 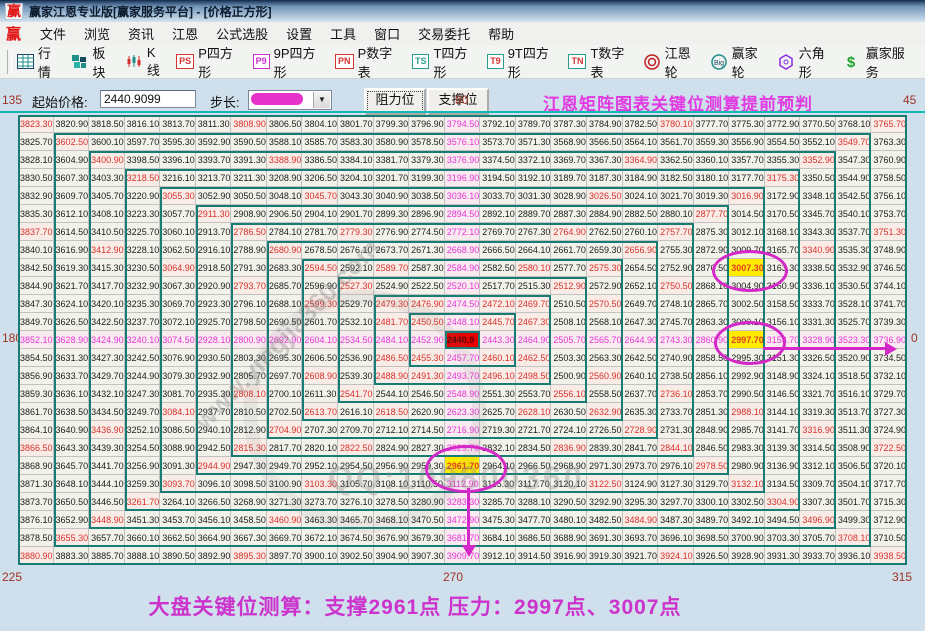 What do you see at coordinates (178, 250) in the screenshot?
I see `grid-cell: 3062.50` at bounding box center [178, 250].